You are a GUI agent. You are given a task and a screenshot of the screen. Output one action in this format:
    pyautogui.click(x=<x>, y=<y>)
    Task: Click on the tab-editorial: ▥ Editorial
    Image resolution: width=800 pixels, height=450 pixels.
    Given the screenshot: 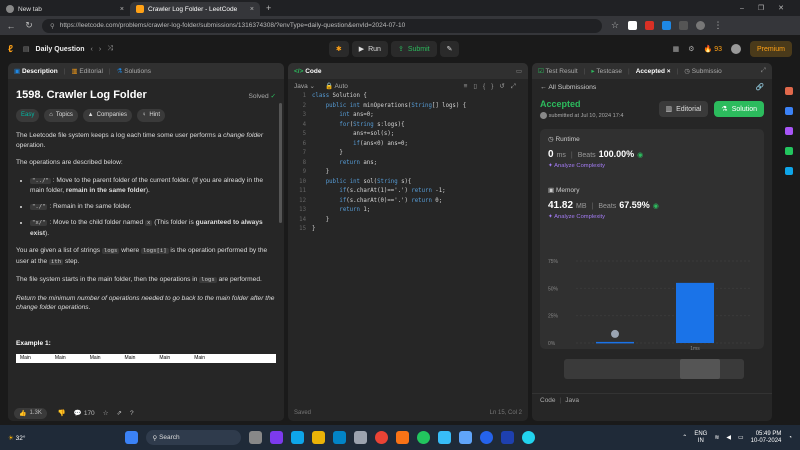 What is the action you would take?
    pyautogui.click(x=86, y=71)
    